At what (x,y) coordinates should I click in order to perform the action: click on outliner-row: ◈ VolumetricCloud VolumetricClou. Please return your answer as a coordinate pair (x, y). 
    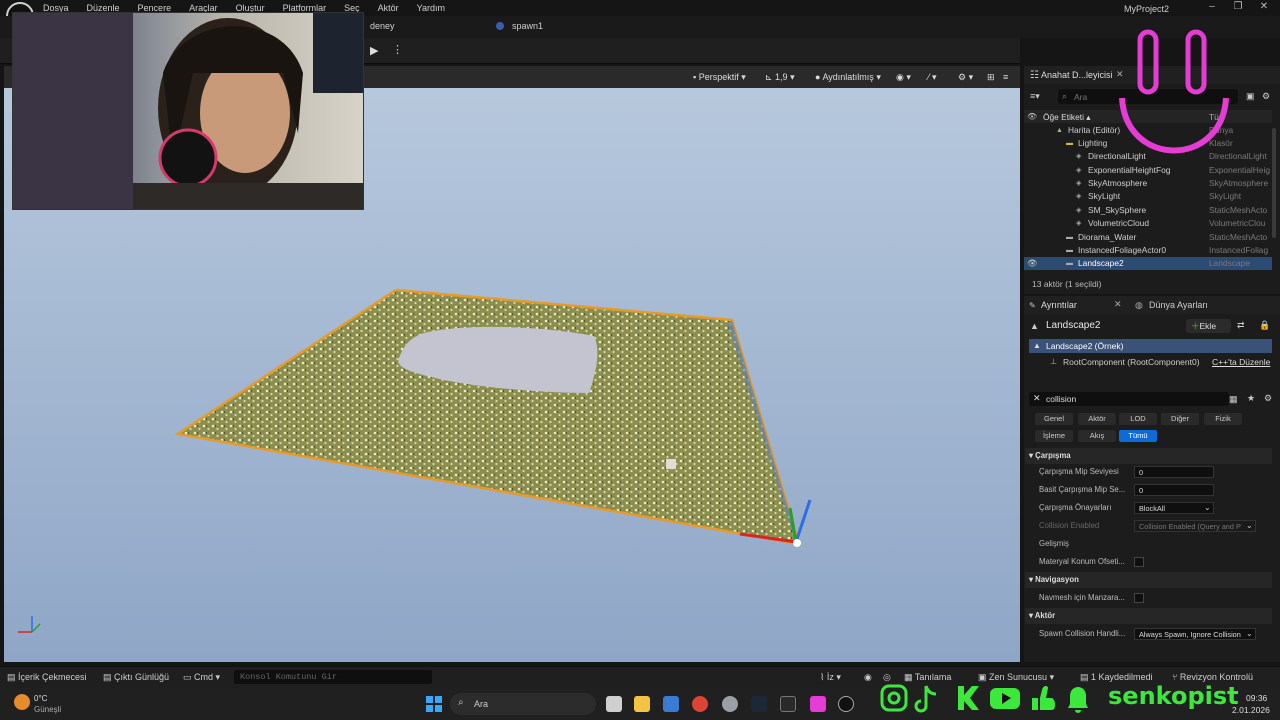
    Looking at the image, I should click on (1148, 223).